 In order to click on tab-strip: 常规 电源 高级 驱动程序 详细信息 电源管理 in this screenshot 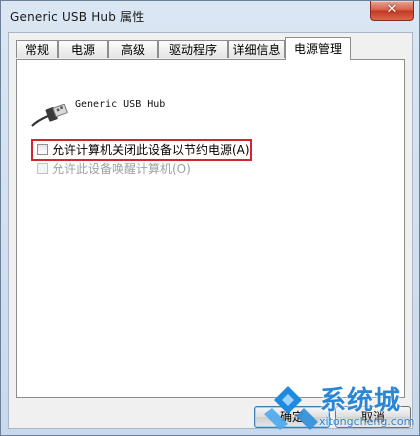, I will do `click(214, 48)`.